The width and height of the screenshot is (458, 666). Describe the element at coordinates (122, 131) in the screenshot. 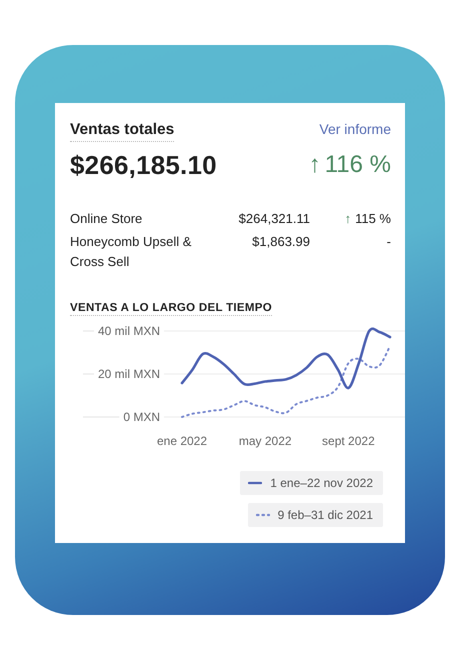

I see `card-title: Ventas totales` at that location.